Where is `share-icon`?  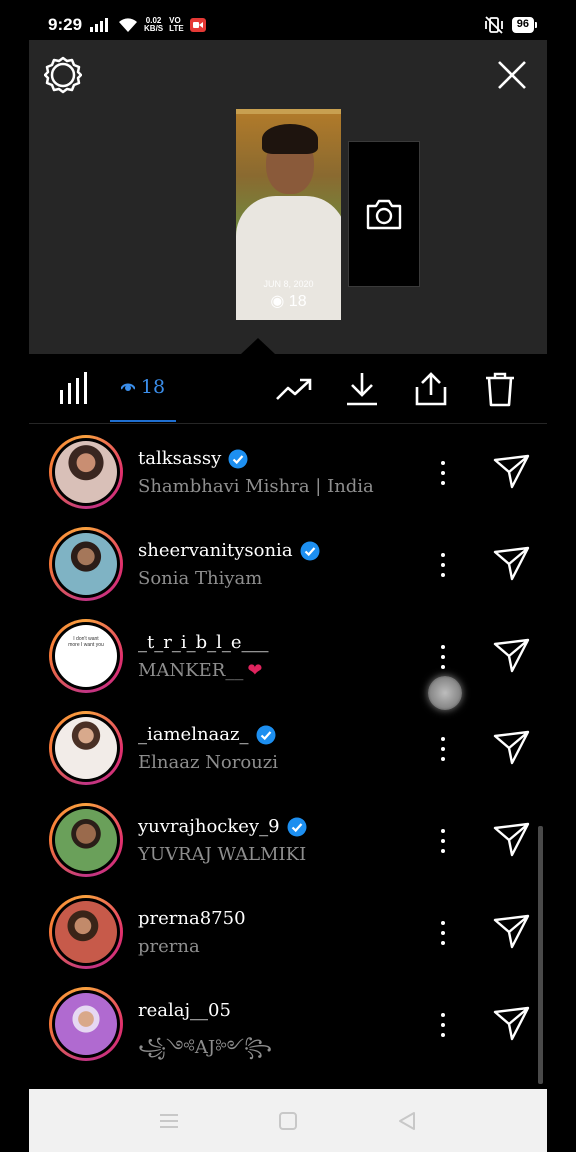 share-icon is located at coordinates (431, 389).